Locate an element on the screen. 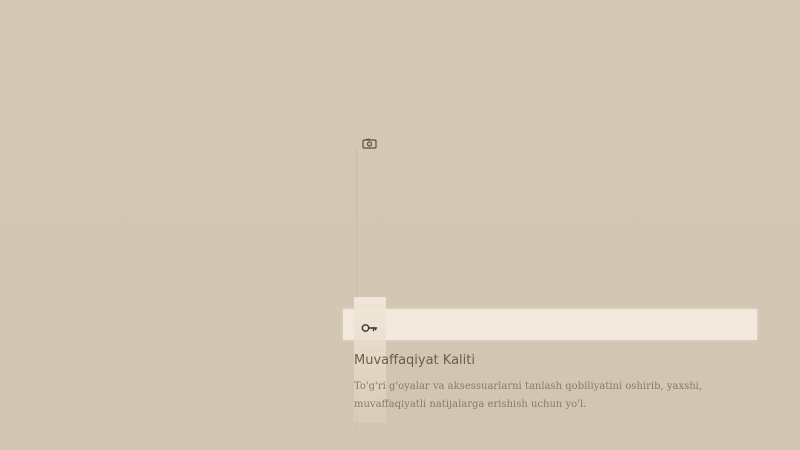 This screenshot has width=800, height=450. achievement-title: Muvaffaqiyat Kaliti is located at coordinates (414, 360).